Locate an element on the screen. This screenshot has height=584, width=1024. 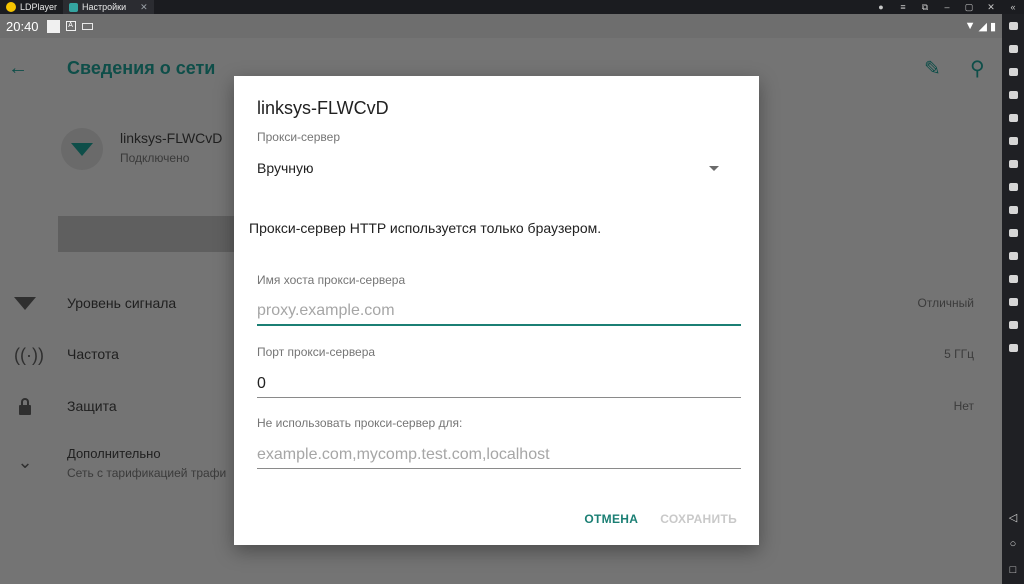
tab-label: Настройки is located at coordinates (104, 7).